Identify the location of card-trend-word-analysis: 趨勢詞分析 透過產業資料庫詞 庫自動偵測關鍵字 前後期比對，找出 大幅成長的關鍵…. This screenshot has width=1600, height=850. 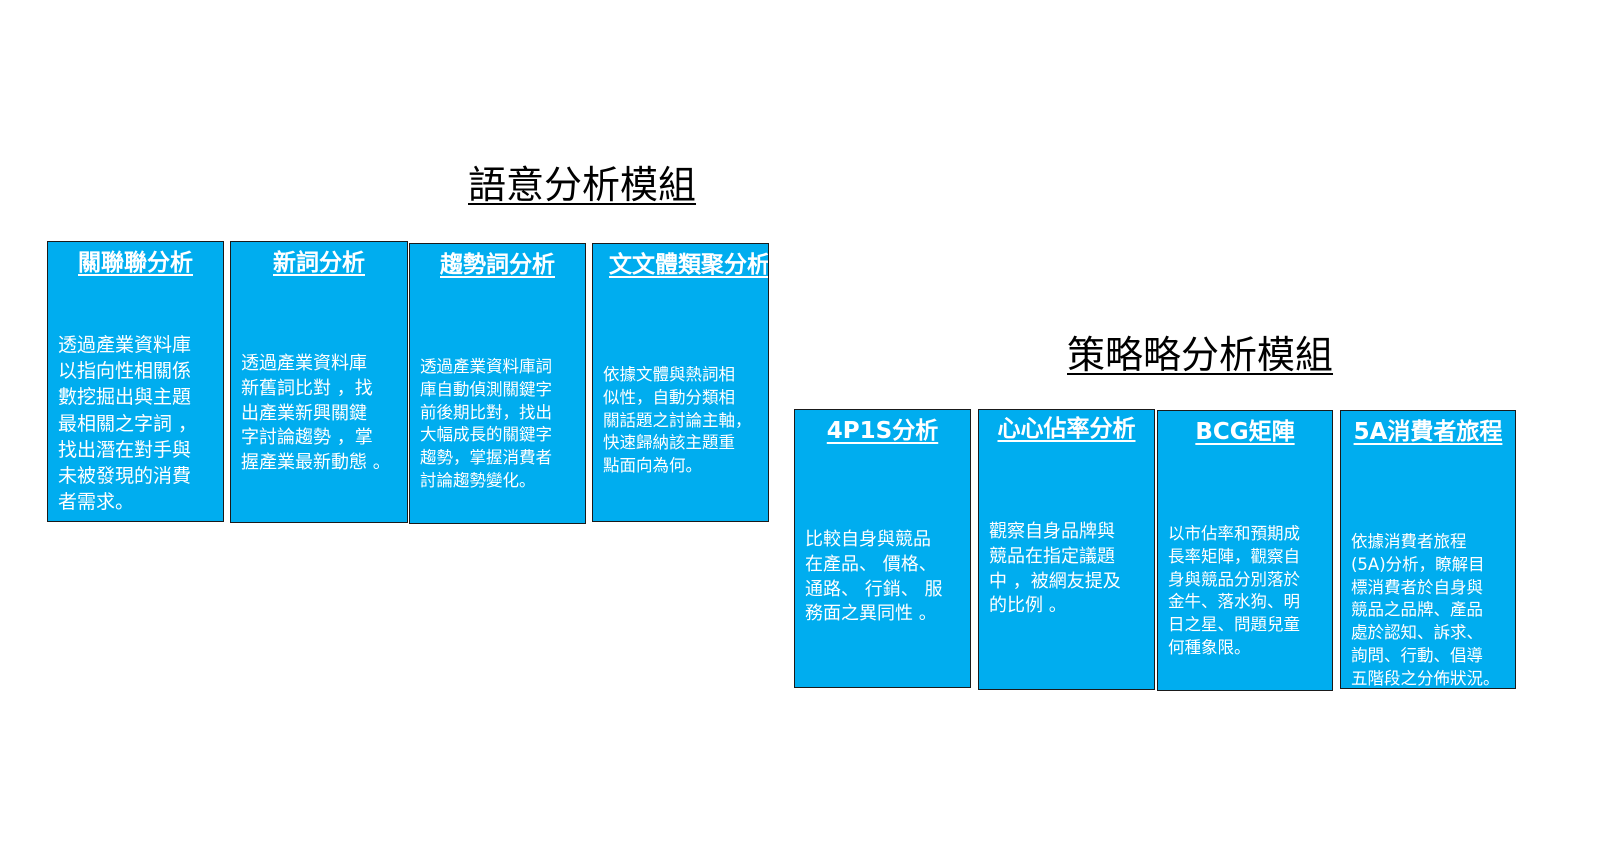
(497, 383).